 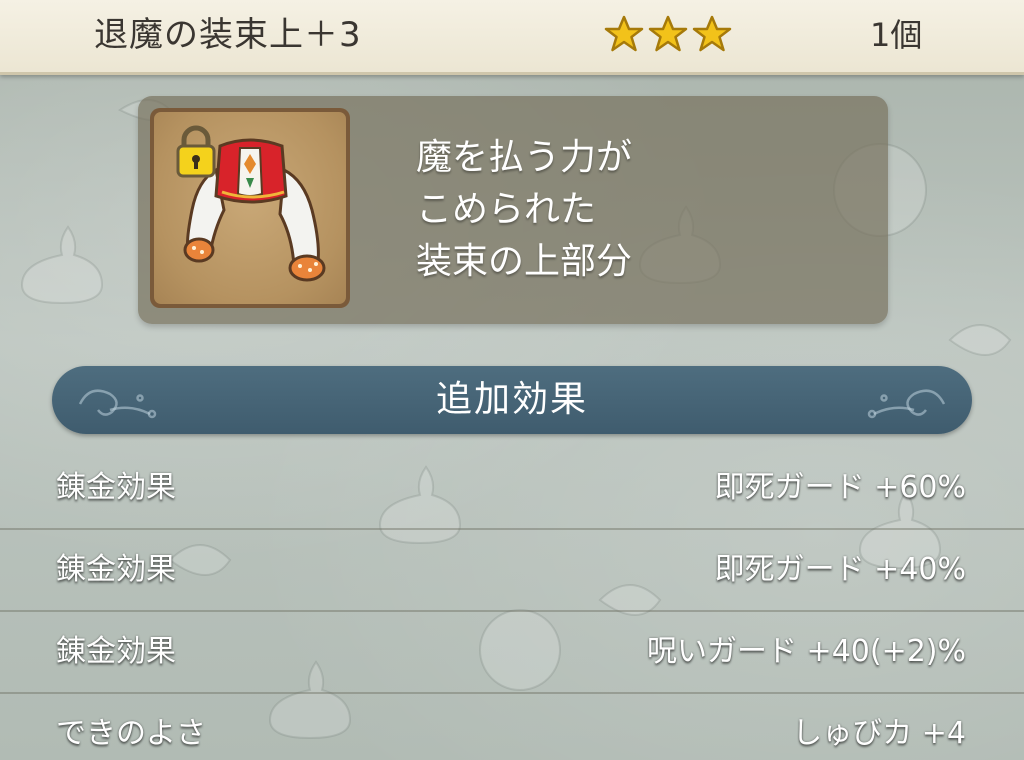 I want to click on effect-value: 呪いガード +40(+2)%, so click(x=806, y=651).